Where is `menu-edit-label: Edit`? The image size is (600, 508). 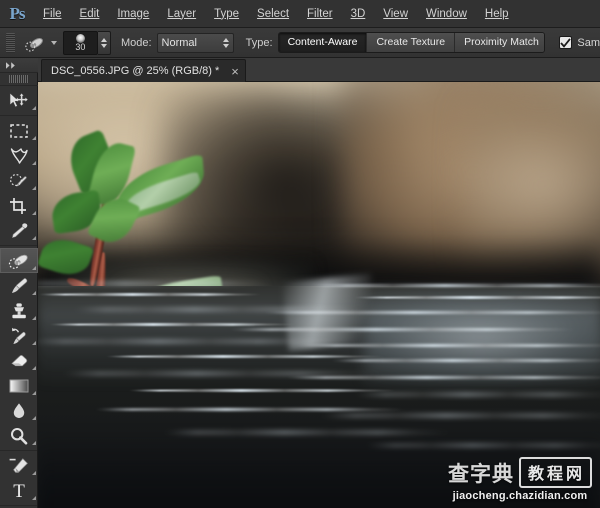
menu-edit-label: Edit is located at coordinates (89, 13).